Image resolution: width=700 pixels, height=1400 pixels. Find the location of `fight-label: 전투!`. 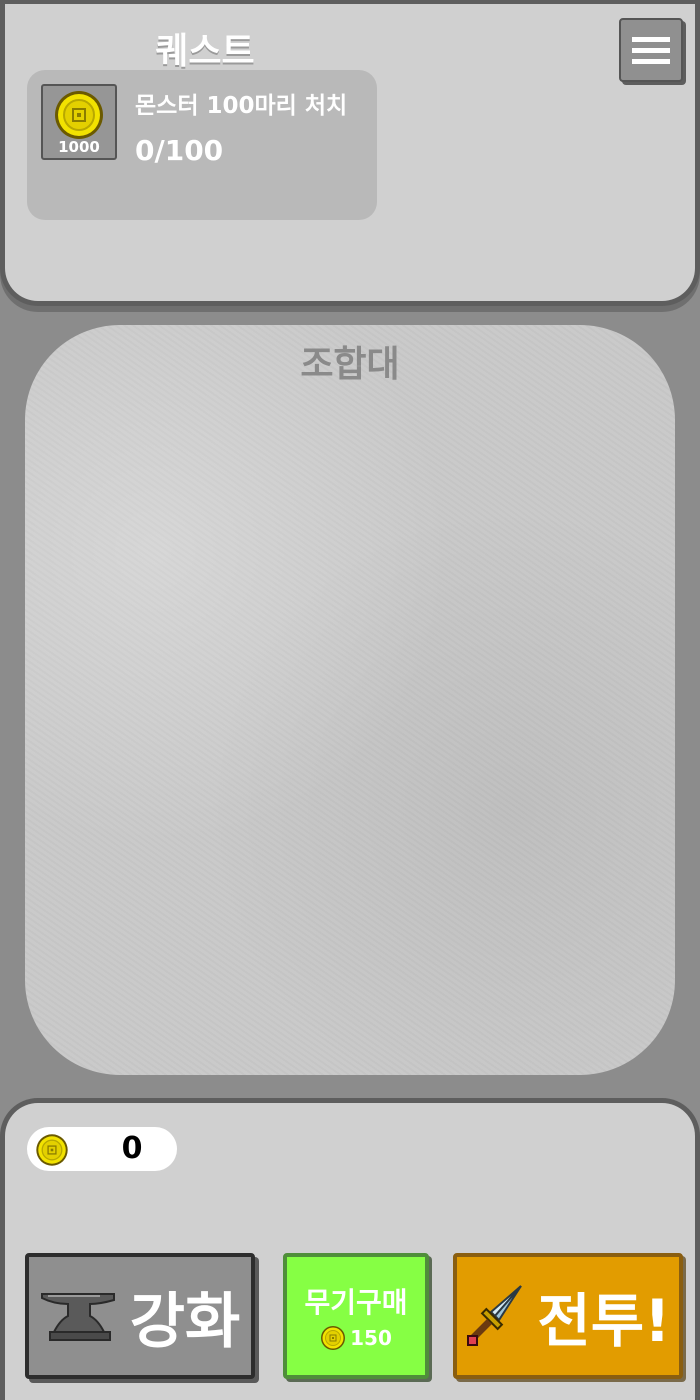

fight-label: 전투! is located at coordinates (604, 1321).